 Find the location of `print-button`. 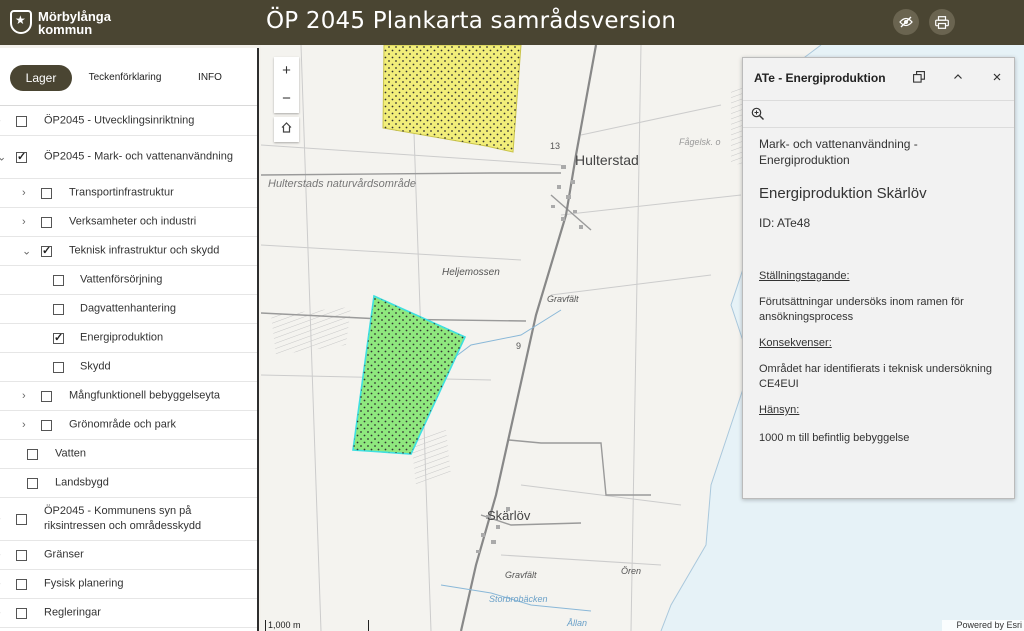

print-button is located at coordinates (942, 22).